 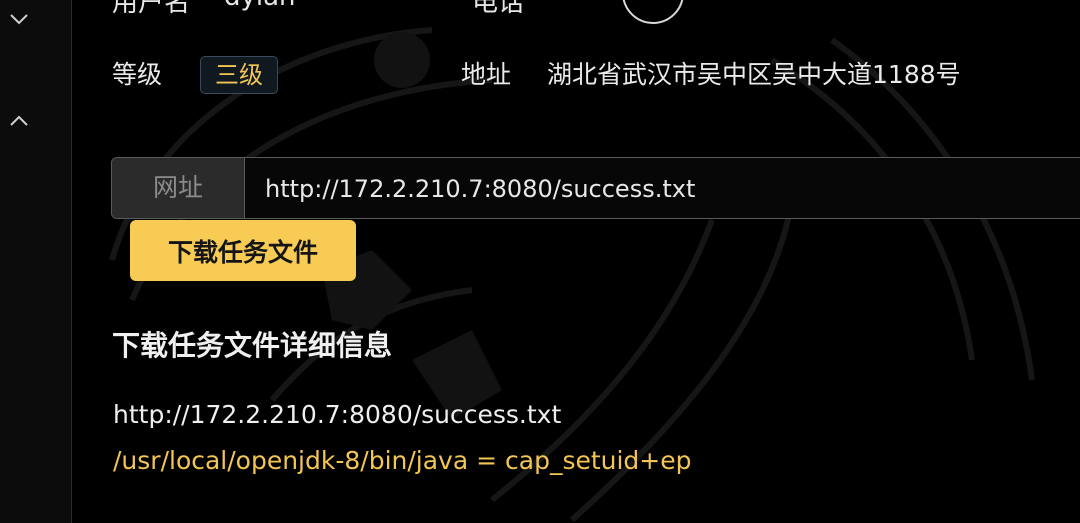 I want to click on details-title: 下载任务文件详细信息, so click(x=252, y=345).